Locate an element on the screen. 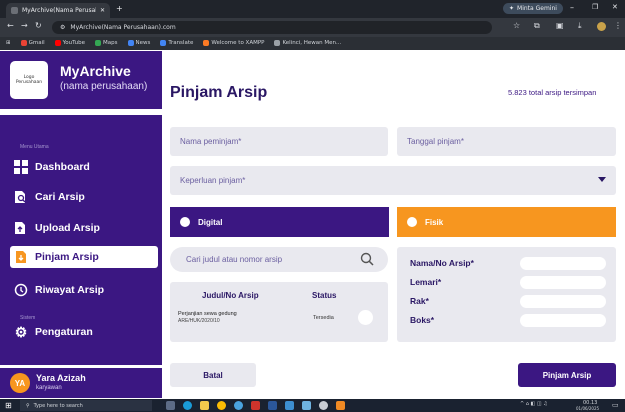  rack-label: Rak* is located at coordinates (419, 301).